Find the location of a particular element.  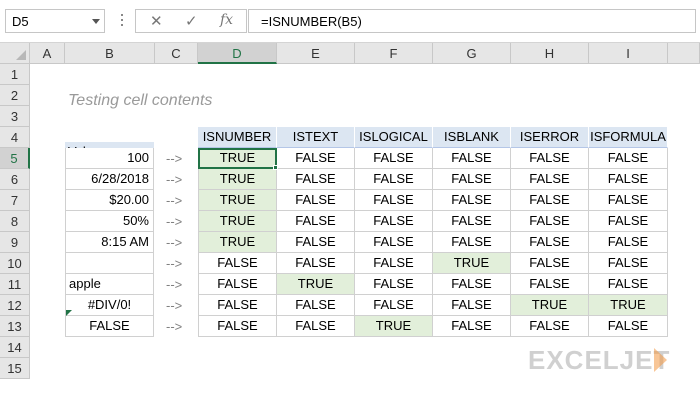

row-header-7: 7 is located at coordinates (15, 200).